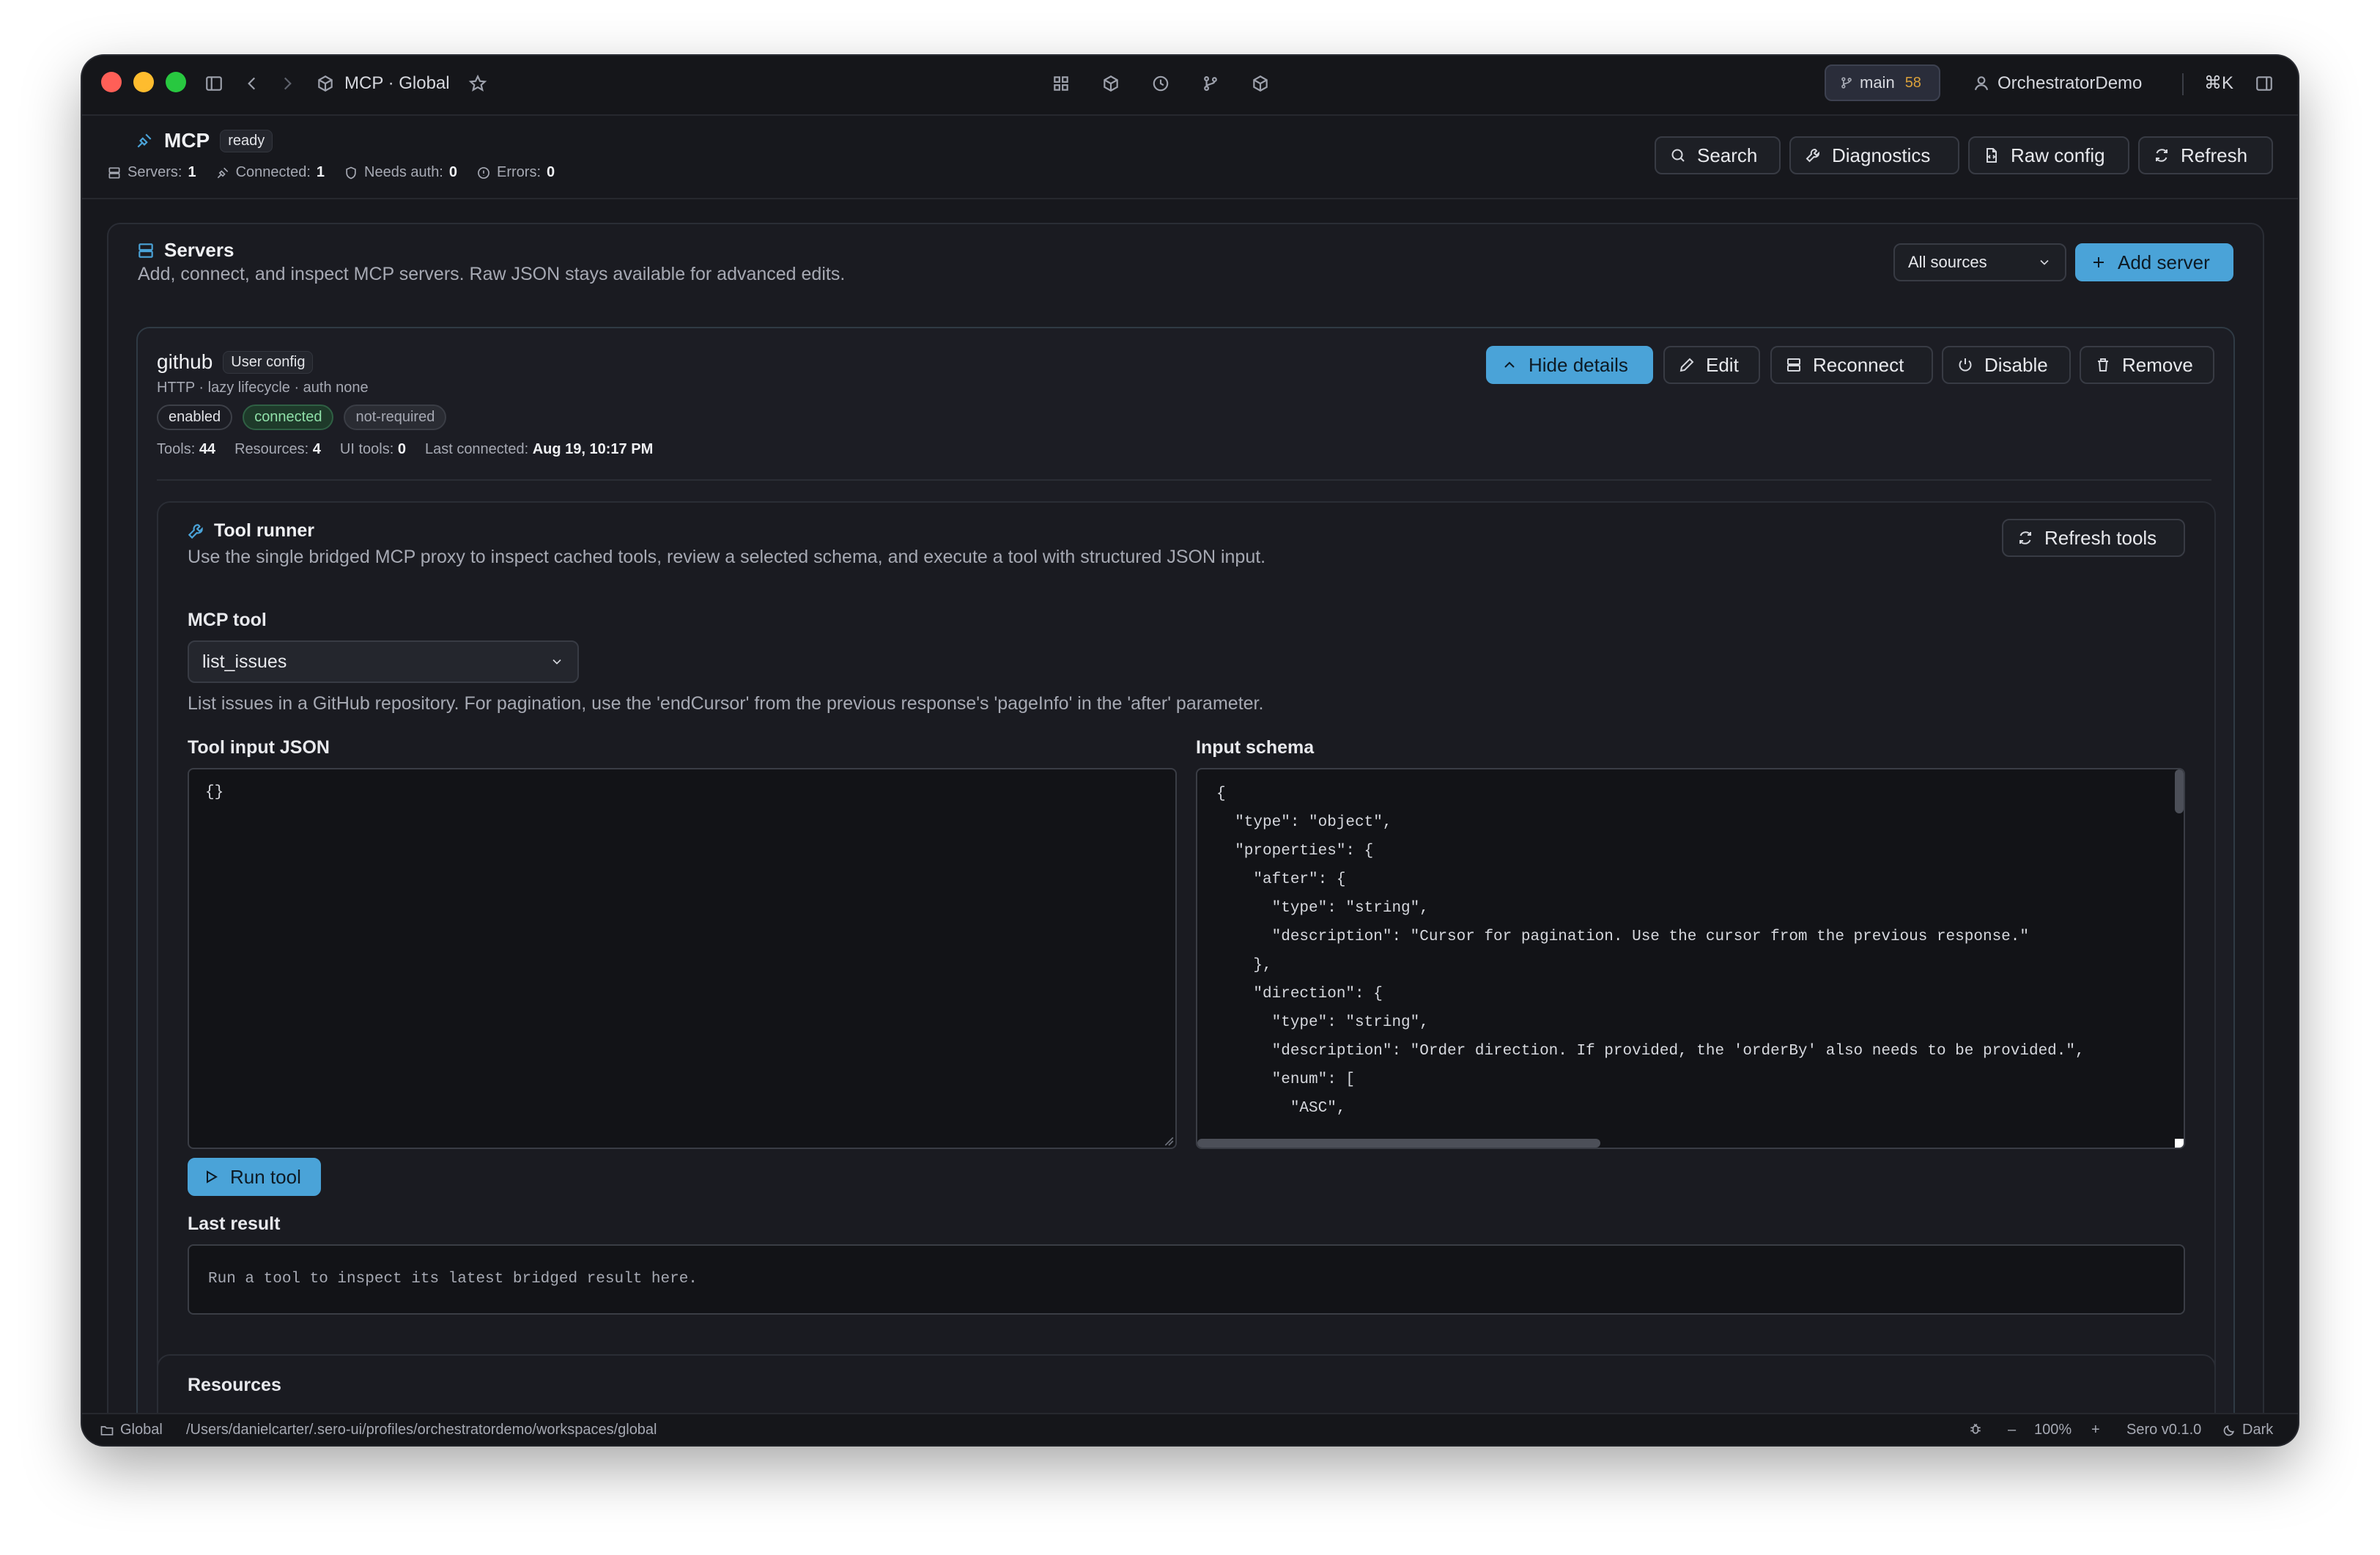  What do you see at coordinates (325, 84) in the screenshot?
I see `cube-icon` at bounding box center [325, 84].